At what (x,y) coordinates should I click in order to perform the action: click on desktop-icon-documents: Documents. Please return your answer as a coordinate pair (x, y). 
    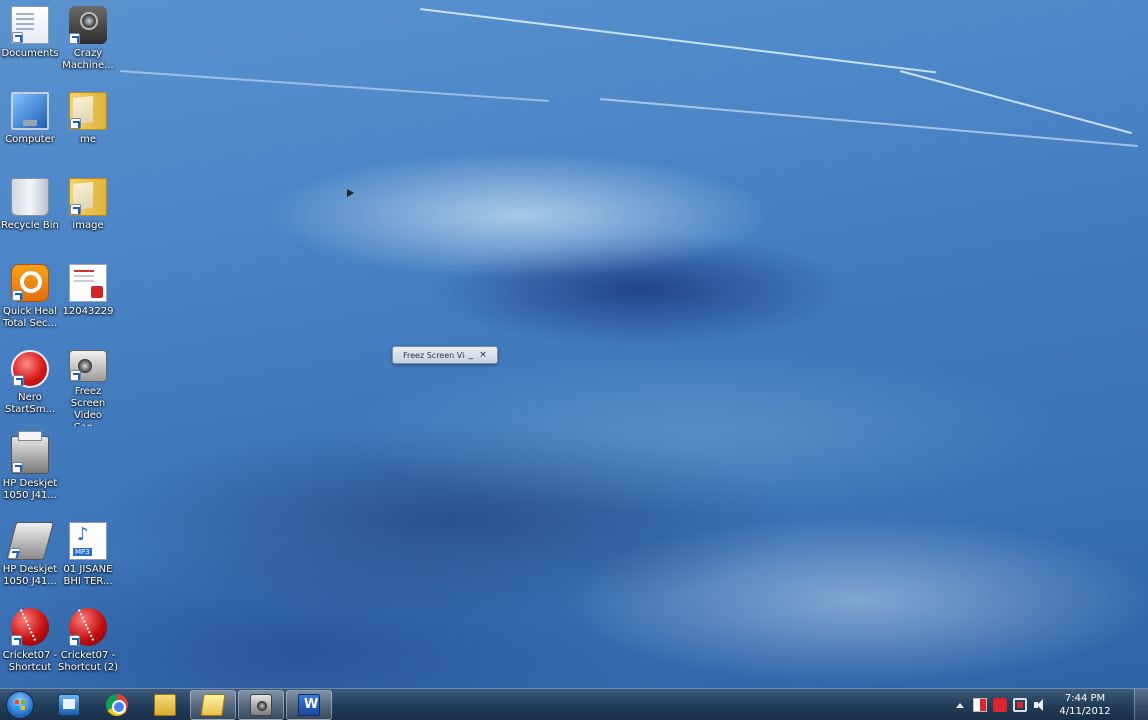
    Looking at the image, I should click on (30, 42).